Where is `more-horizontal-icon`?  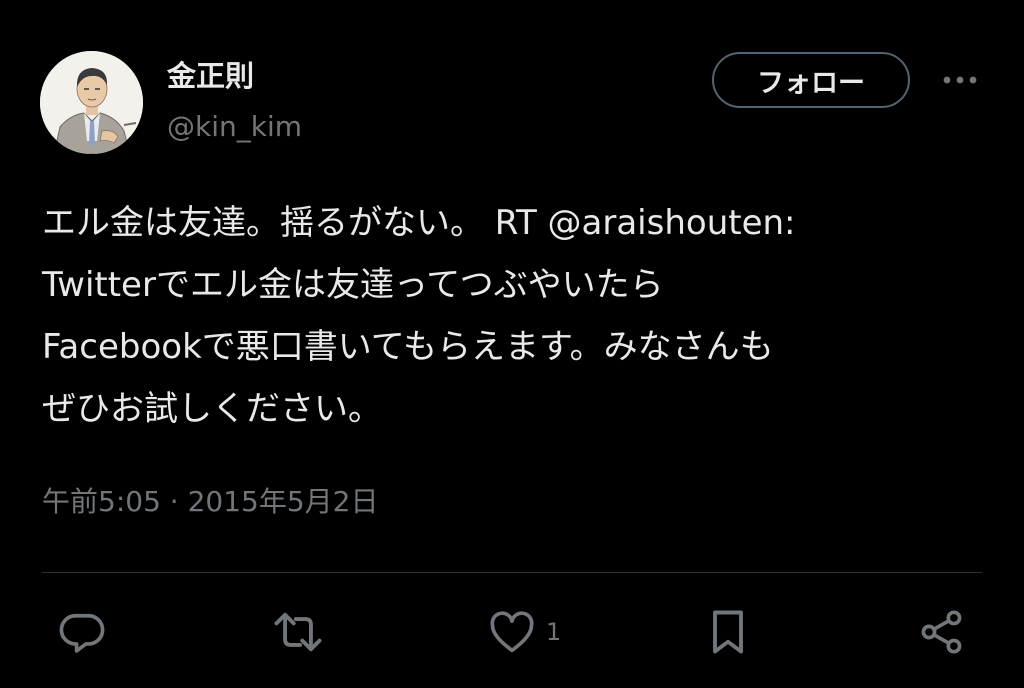 more-horizontal-icon is located at coordinates (960, 80).